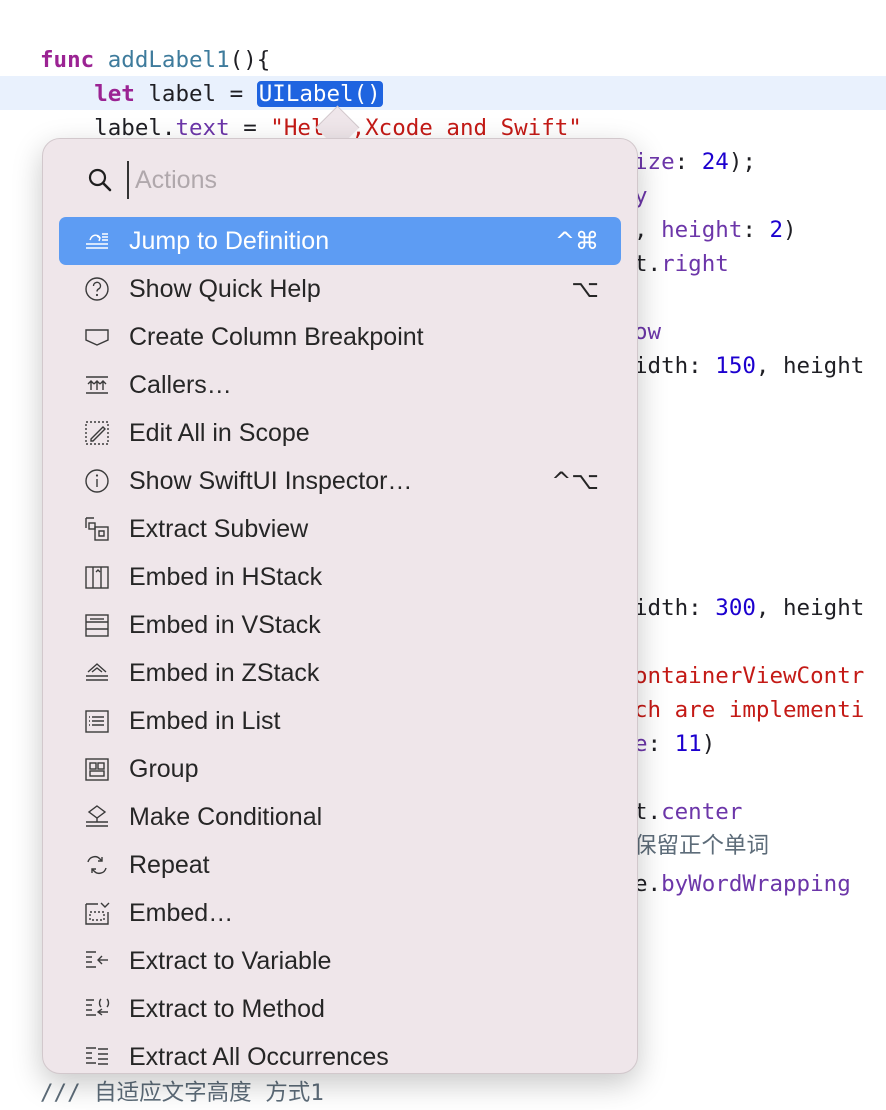 The image size is (886, 1110). I want to click on code-fragment: ontainerViewContr, so click(749, 676).